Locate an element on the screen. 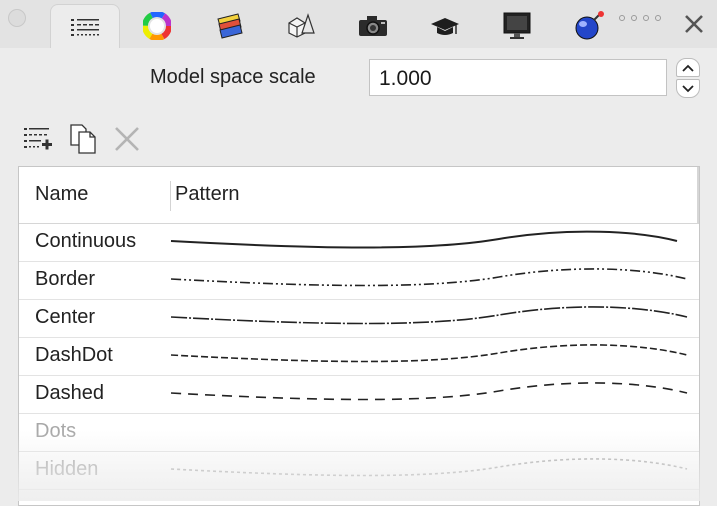 The height and width of the screenshot is (506, 717). chevron-up-icon is located at coordinates (688, 68).